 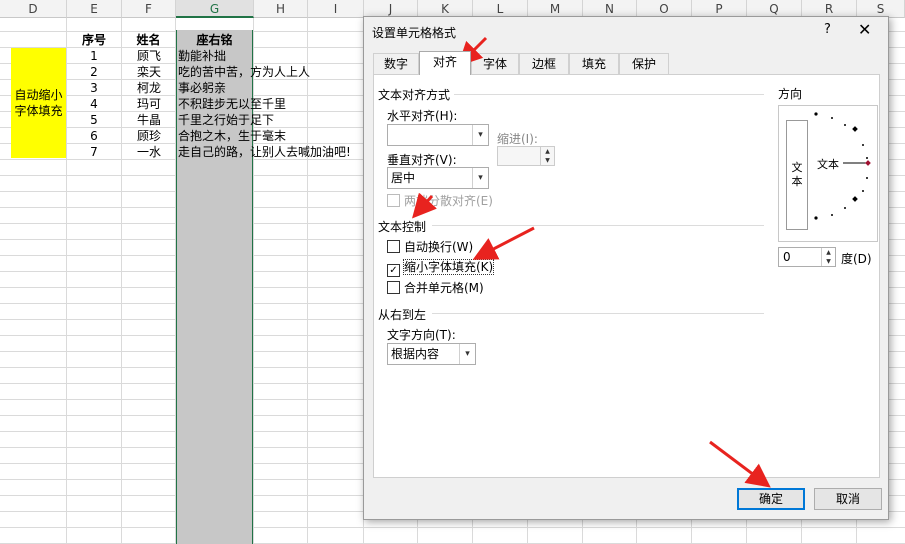 What do you see at coordinates (448, 201) in the screenshot?
I see `distributed-label: 两端分散对齐(E)` at bounding box center [448, 201].